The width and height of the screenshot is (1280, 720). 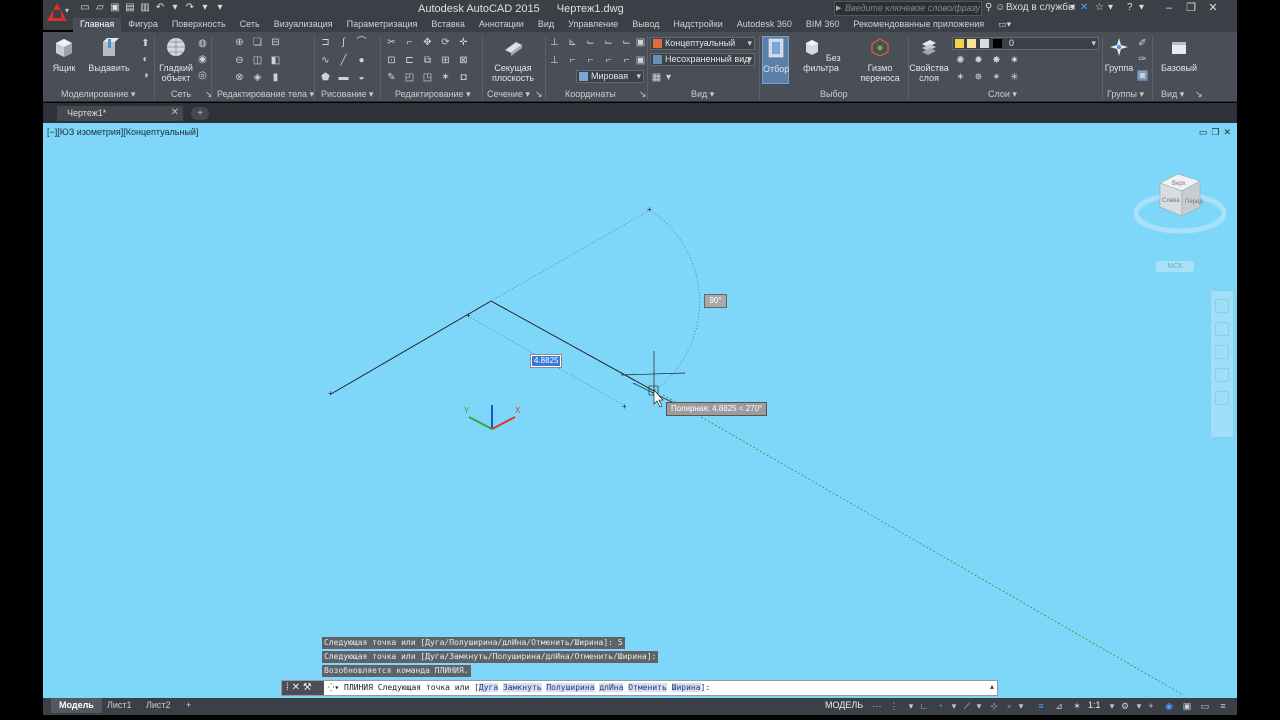 I want to click on grip-icon: ⁞, so click(x=287, y=687).